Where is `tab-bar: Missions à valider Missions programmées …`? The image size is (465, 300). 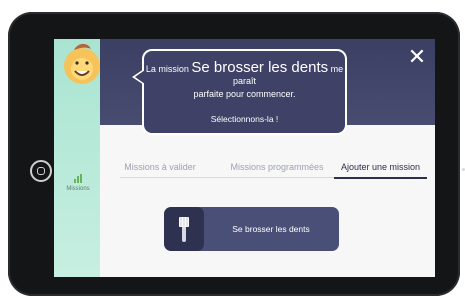
tab-bar: Missions à valider Missions programmées … is located at coordinates (273, 168).